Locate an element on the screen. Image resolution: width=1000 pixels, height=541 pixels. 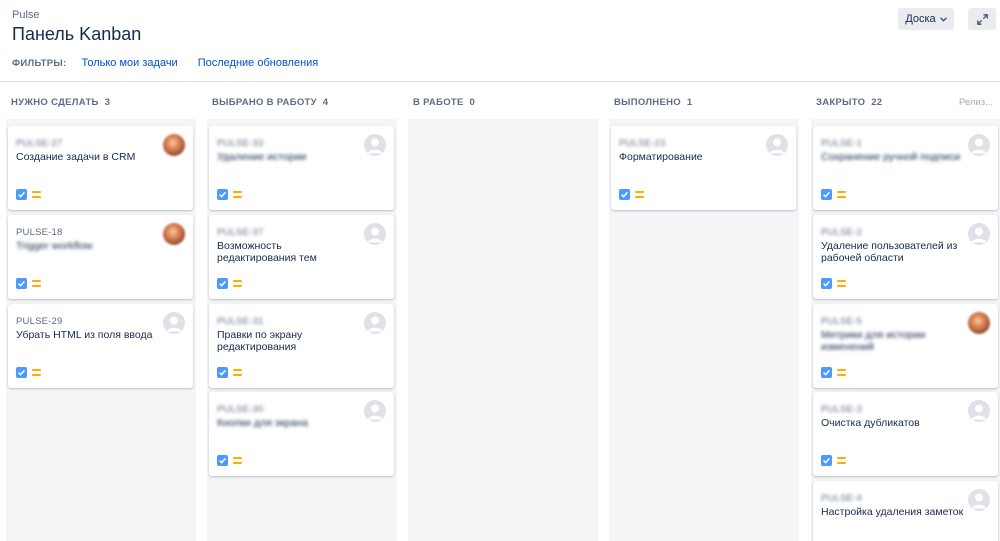
issue-summary: Метрики для истории изменений is located at coordinates (873, 341).